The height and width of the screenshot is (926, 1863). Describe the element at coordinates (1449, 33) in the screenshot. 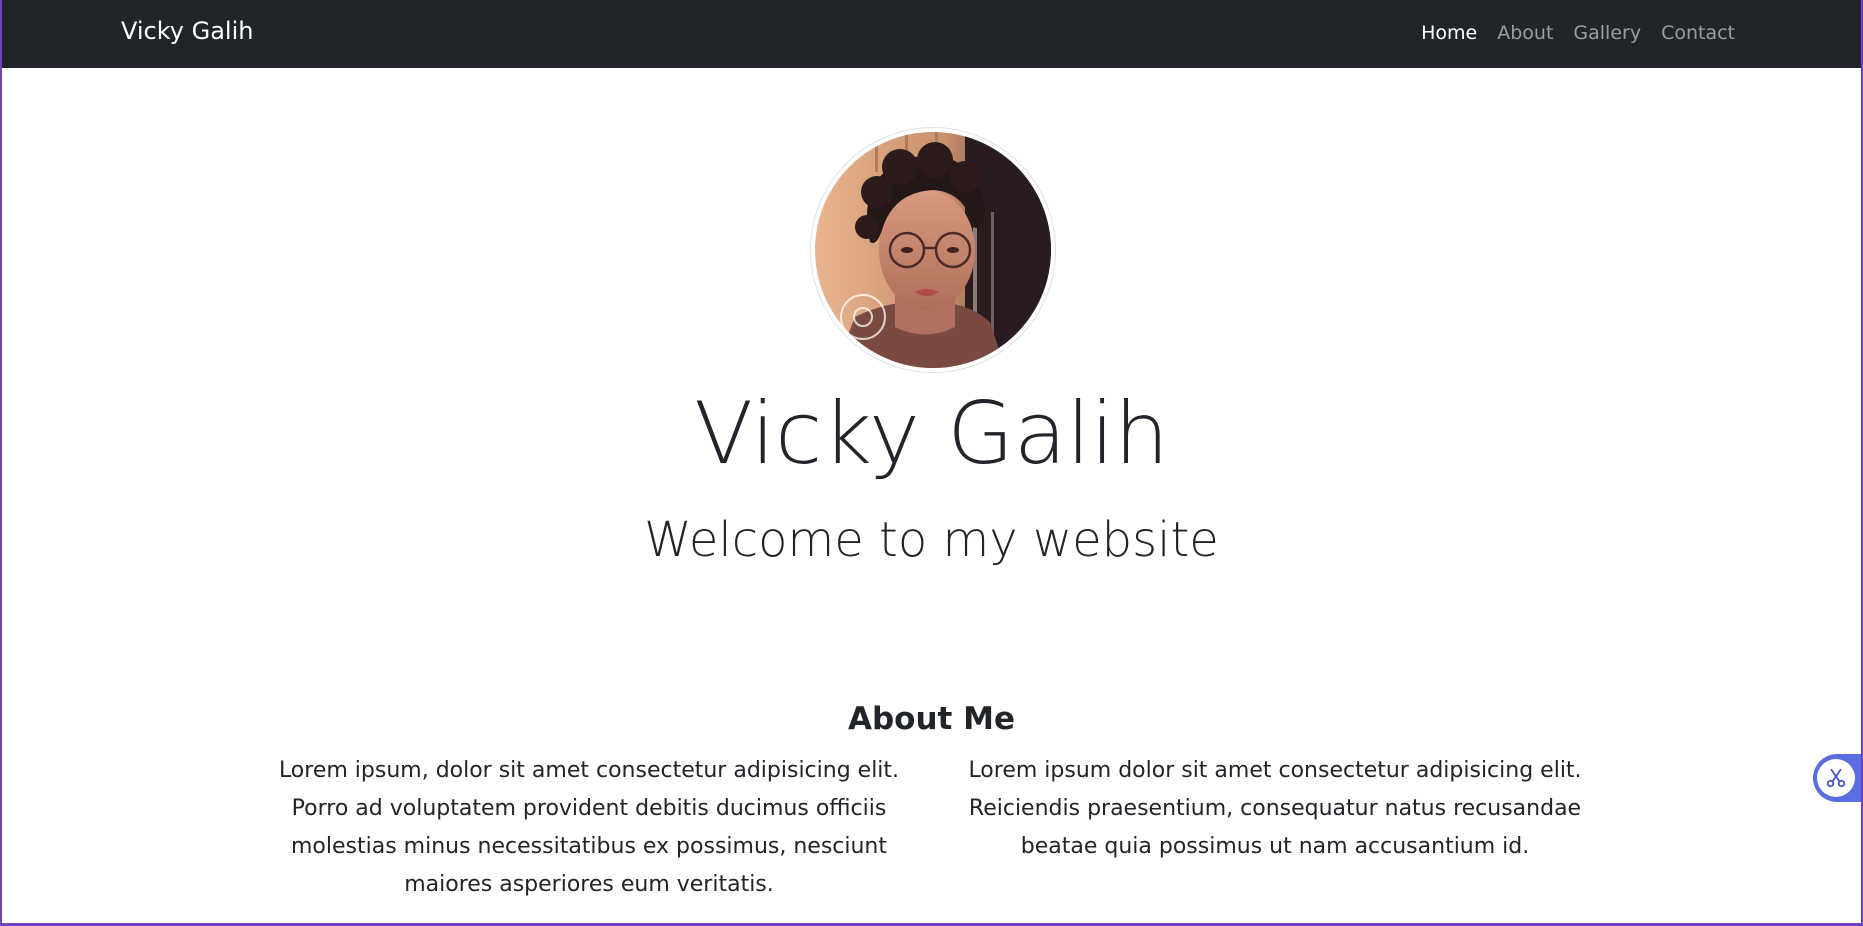

I see `nav-link-home: Home` at that location.